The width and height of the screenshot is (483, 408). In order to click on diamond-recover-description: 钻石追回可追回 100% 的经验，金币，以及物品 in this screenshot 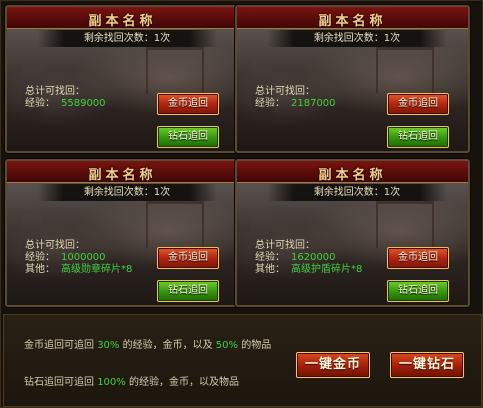, I will do `click(131, 380)`.